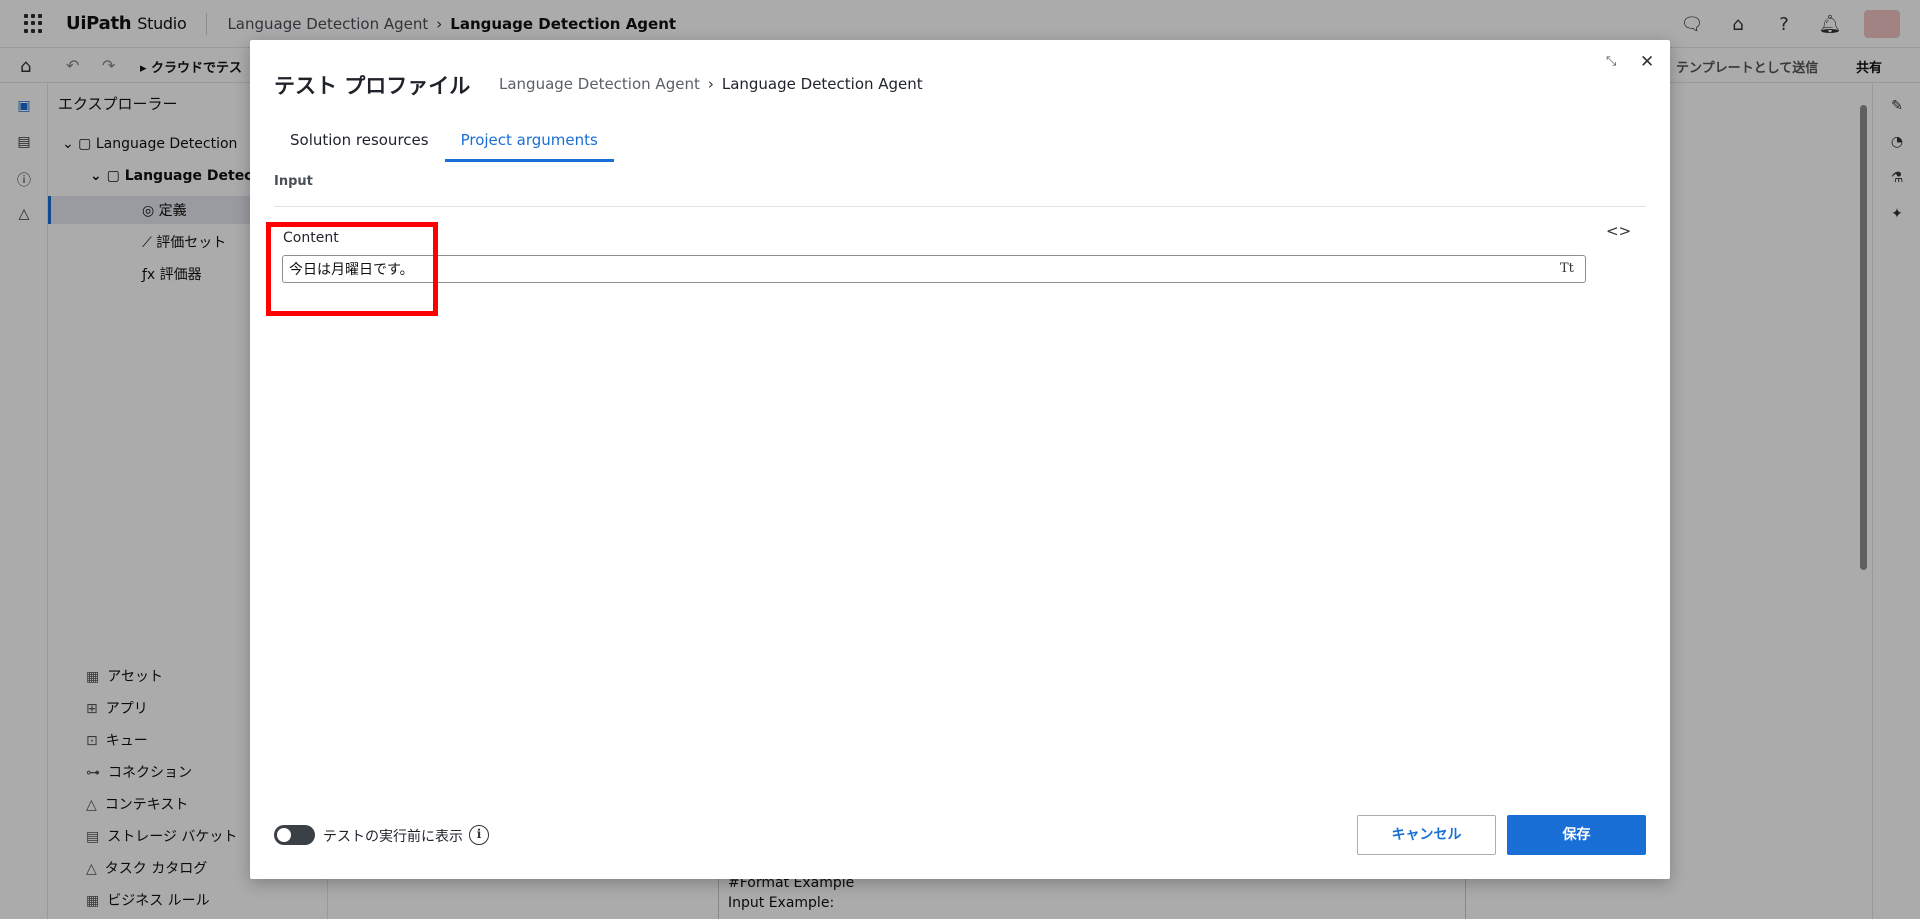  I want to click on section-heading-input: Input, so click(293, 181).